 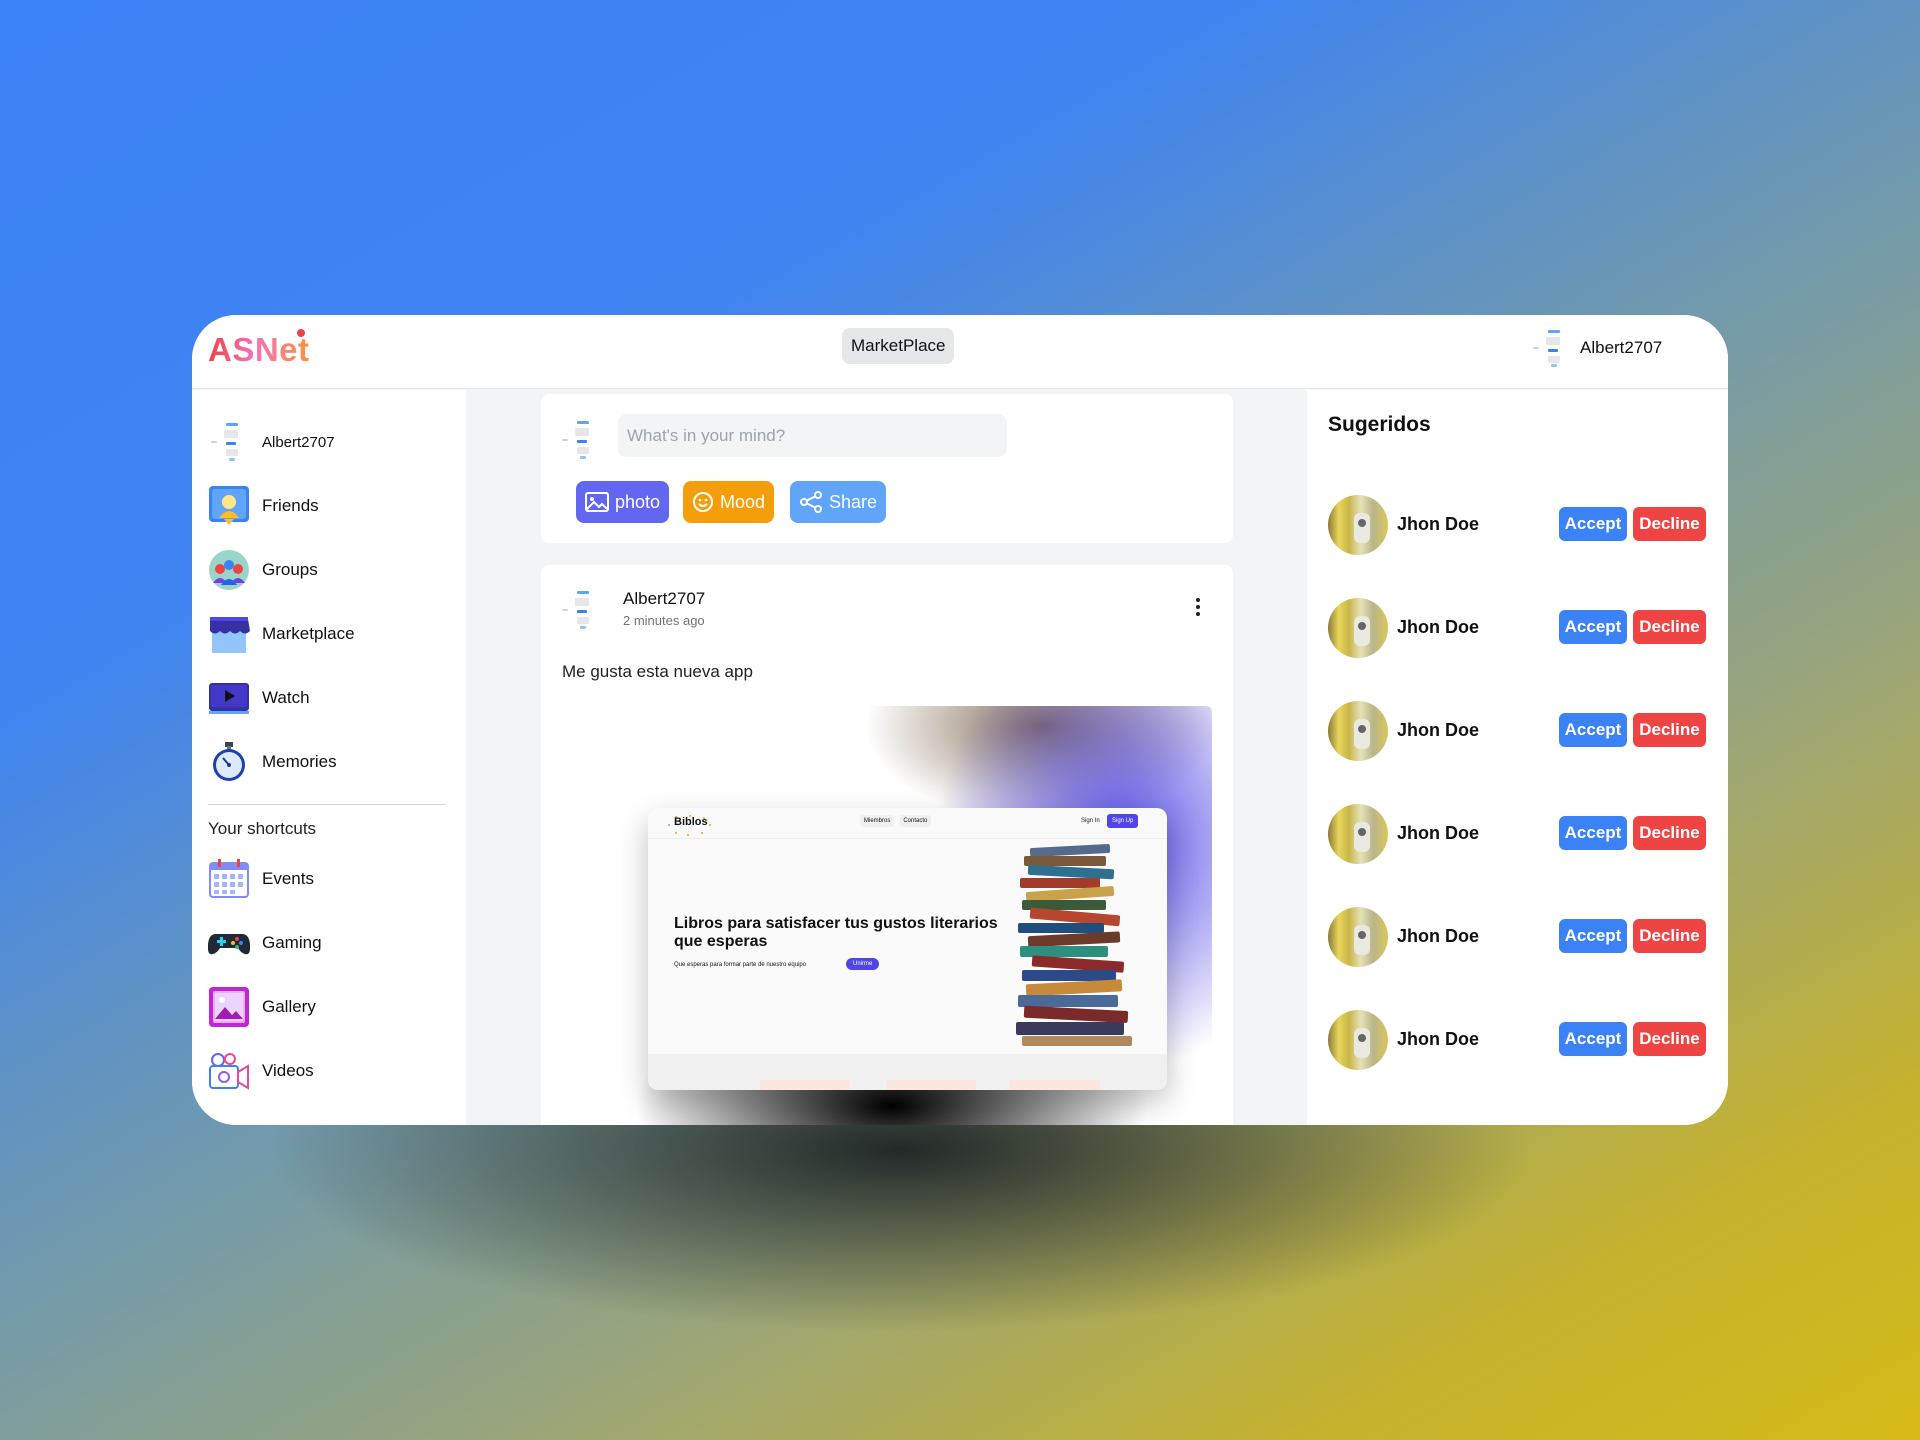 I want to click on memories-icon, so click(x=229, y=762).